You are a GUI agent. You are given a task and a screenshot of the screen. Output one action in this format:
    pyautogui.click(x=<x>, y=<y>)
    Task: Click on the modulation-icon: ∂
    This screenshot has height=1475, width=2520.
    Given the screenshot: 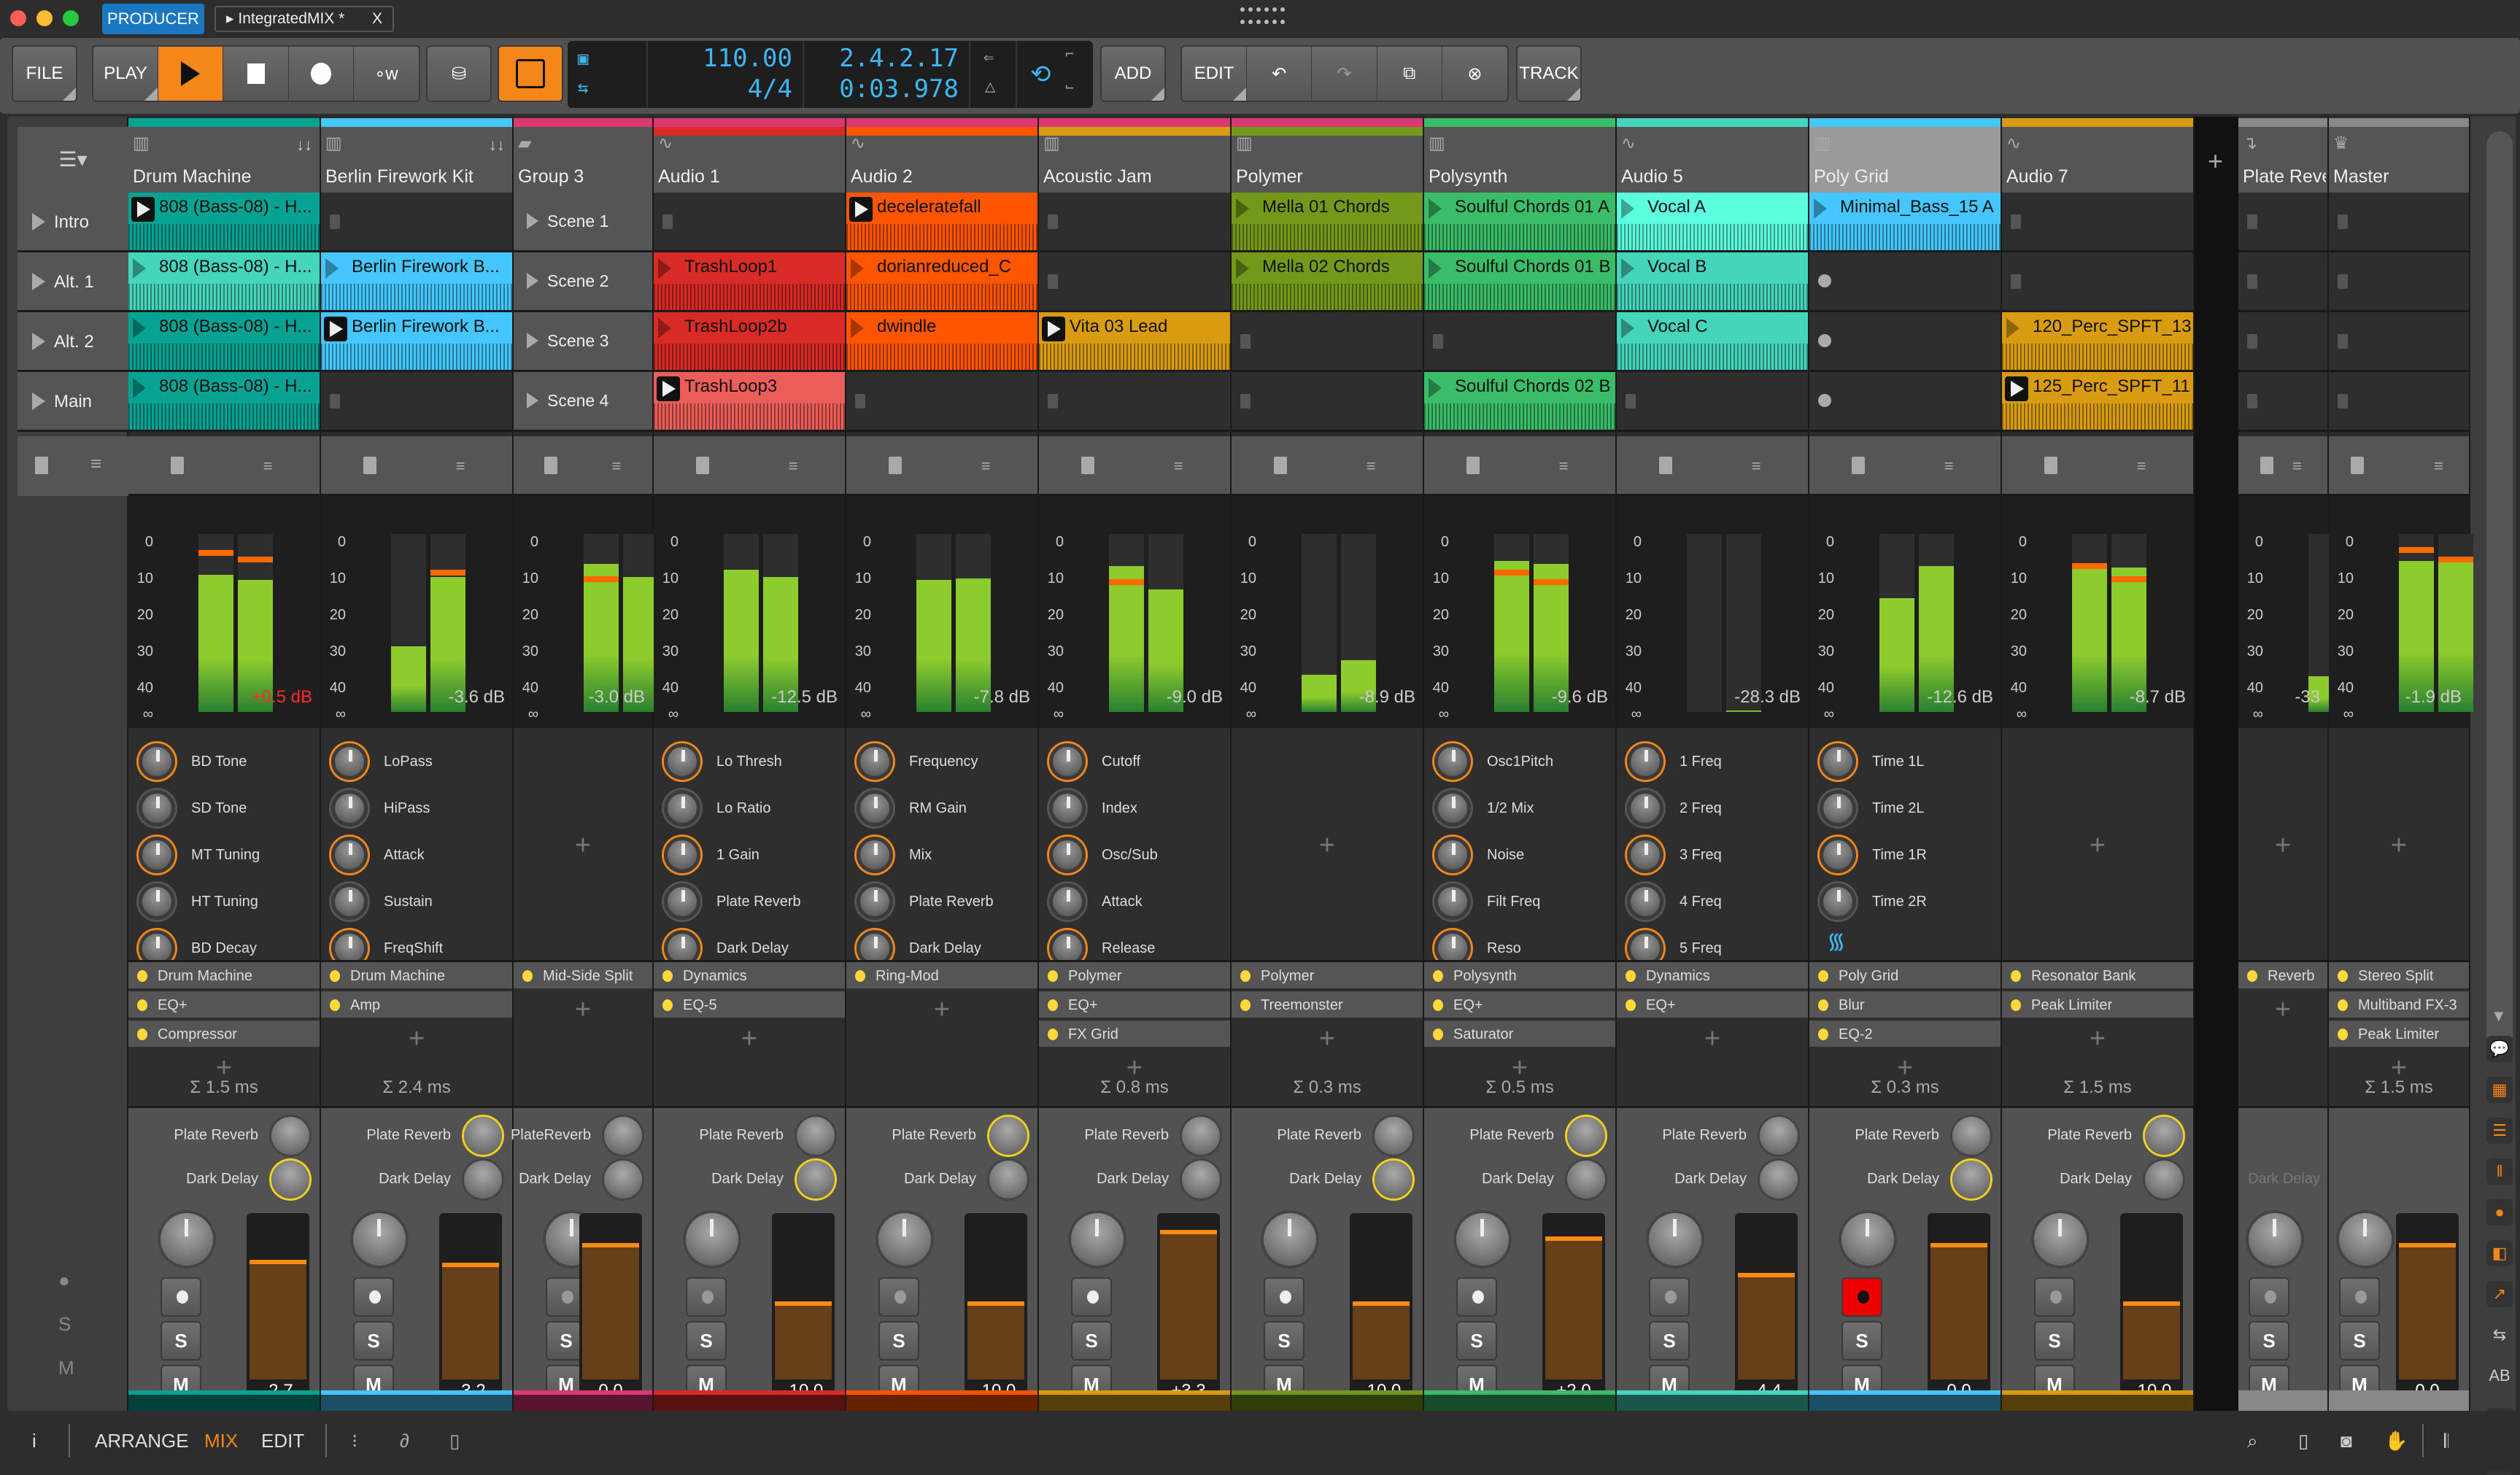 What is the action you would take?
    pyautogui.click(x=404, y=1441)
    